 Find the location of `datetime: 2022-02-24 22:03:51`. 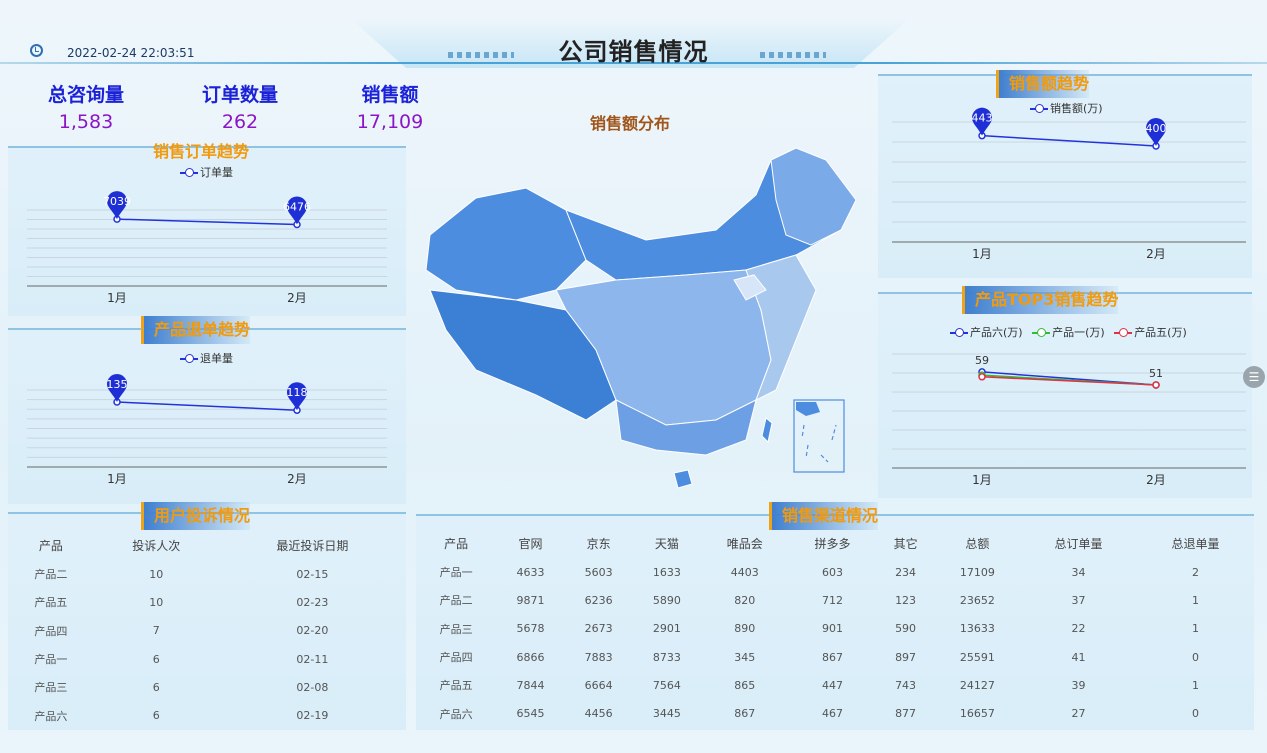

datetime: 2022-02-24 22:03:51 is located at coordinates (131, 53).